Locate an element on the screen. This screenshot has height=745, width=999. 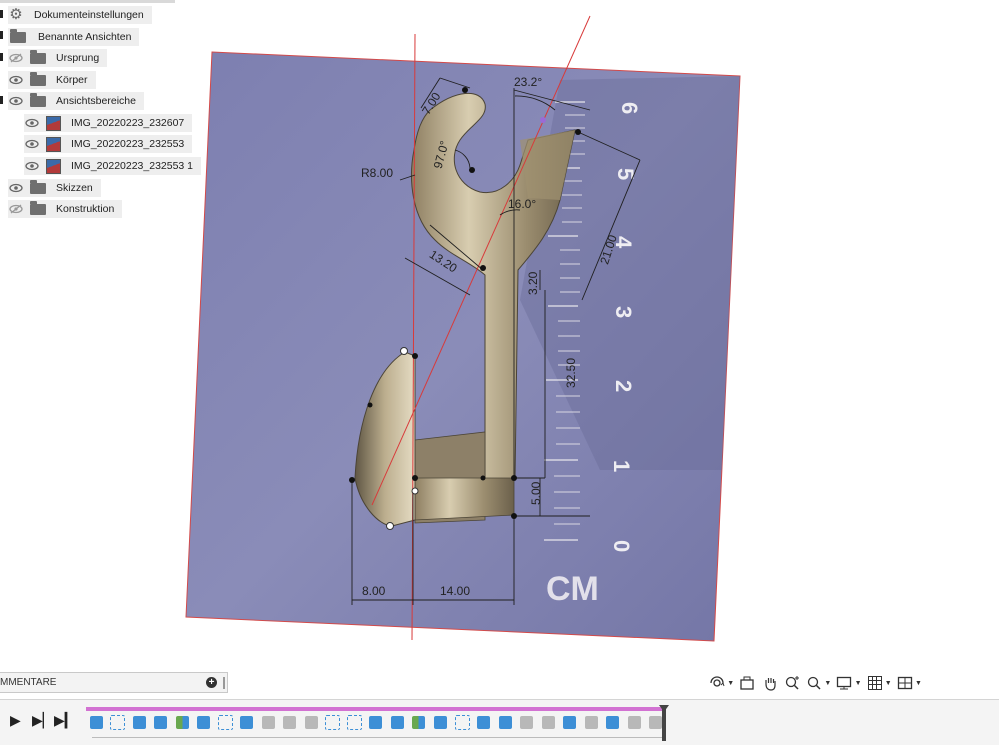
tree-item-label: Ursprung is located at coordinates (78, 58).